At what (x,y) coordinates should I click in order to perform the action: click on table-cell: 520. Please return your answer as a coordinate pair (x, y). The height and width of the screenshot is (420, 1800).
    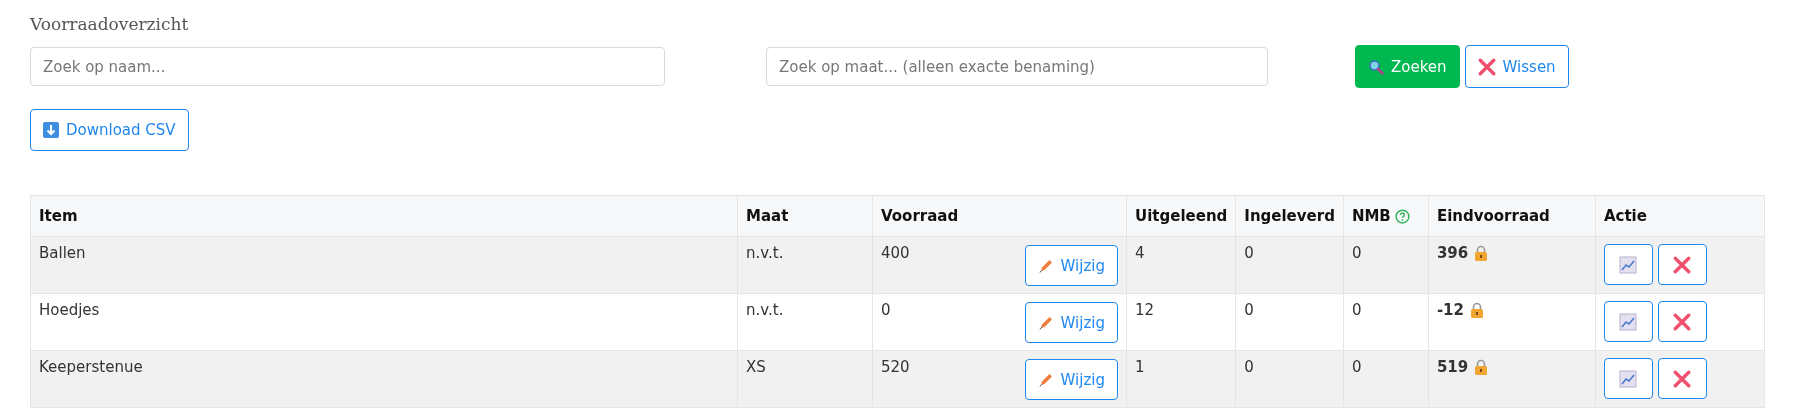
    Looking at the image, I should click on (895, 367).